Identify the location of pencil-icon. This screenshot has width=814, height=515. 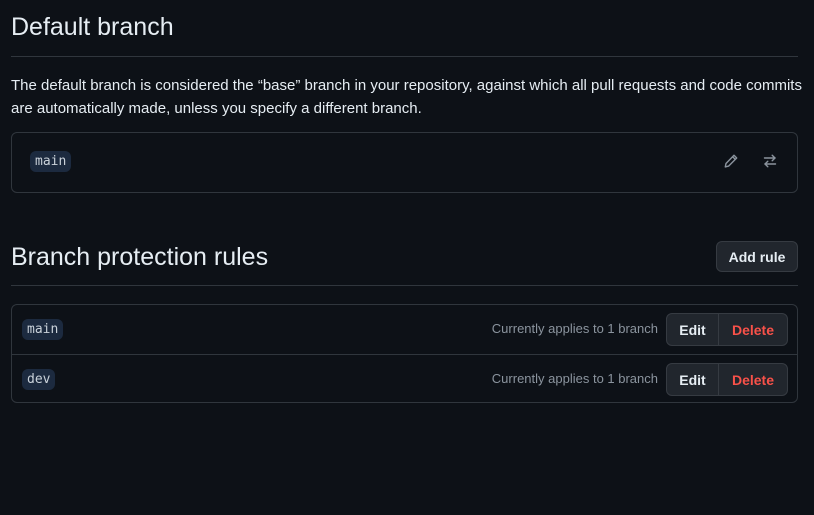
(731, 161).